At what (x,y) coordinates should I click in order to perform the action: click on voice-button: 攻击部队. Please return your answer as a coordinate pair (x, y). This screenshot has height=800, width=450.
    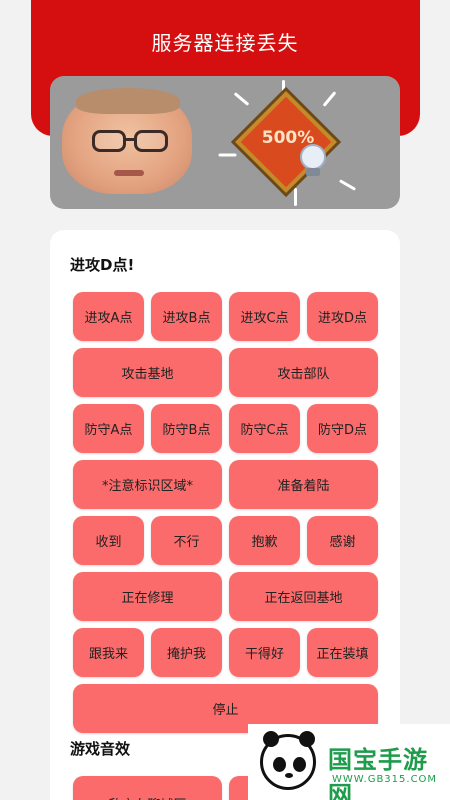
    Looking at the image, I should click on (303, 372).